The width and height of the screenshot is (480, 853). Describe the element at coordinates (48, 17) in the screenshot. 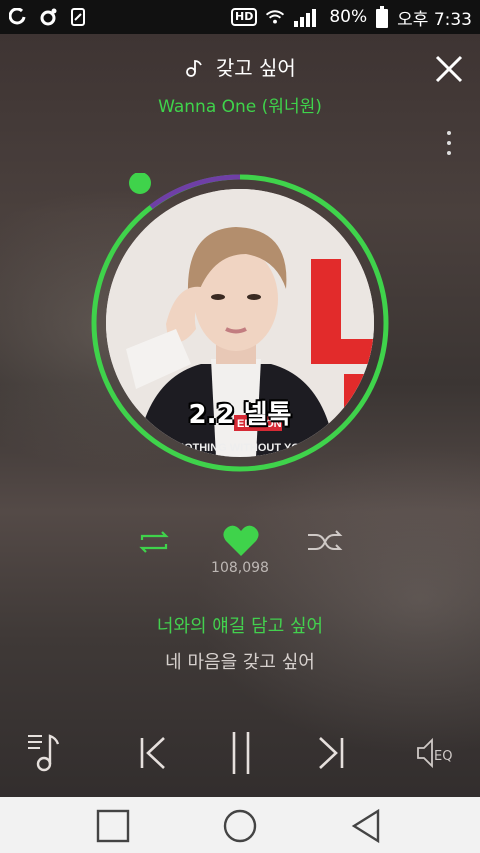

I see `notification-dot-icon` at that location.